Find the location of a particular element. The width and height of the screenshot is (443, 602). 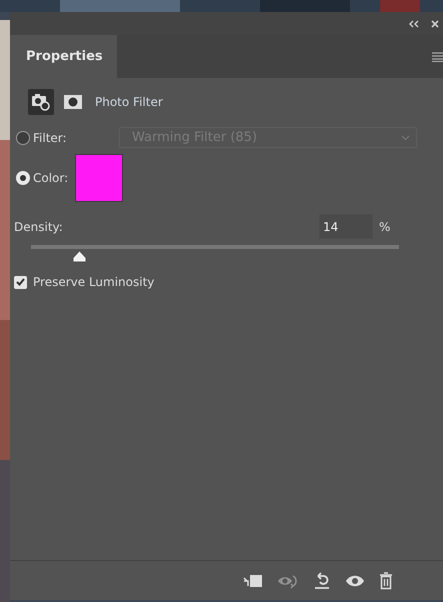

density-slider-thumb is located at coordinates (79, 256).